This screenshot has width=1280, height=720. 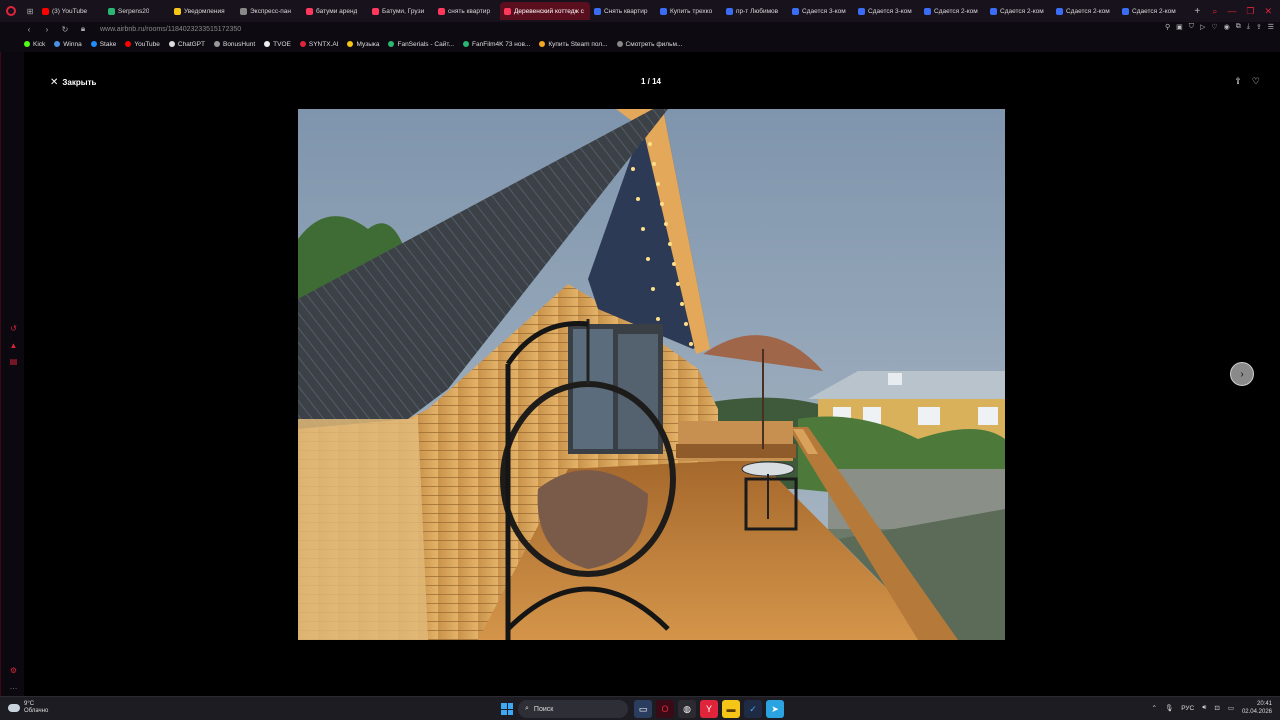 What do you see at coordinates (1154, 708) in the screenshot?
I see `tray-chevron-icon: ⌃` at bounding box center [1154, 708].